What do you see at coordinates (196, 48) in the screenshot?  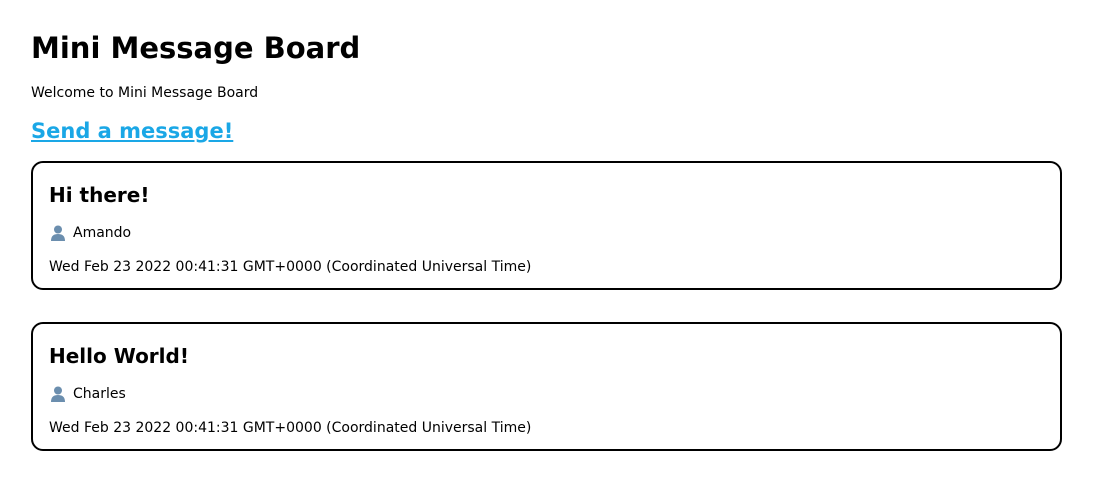 I see `page-title: Mini Message Board` at bounding box center [196, 48].